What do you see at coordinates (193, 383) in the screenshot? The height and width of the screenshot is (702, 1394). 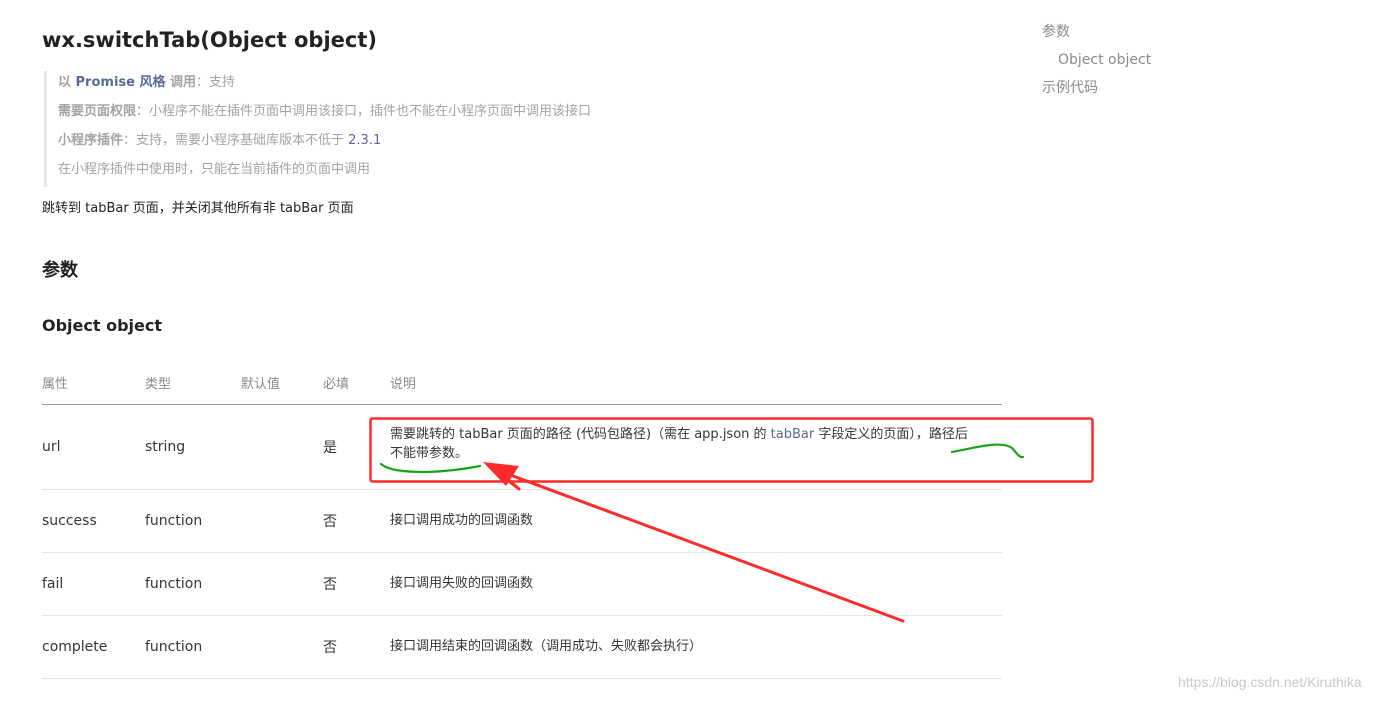 I see `header-type: 类型` at bounding box center [193, 383].